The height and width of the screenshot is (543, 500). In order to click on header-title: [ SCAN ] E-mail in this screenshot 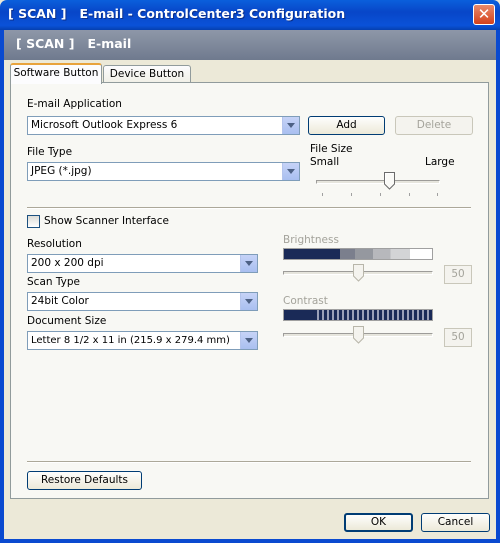, I will do `click(74, 43)`.